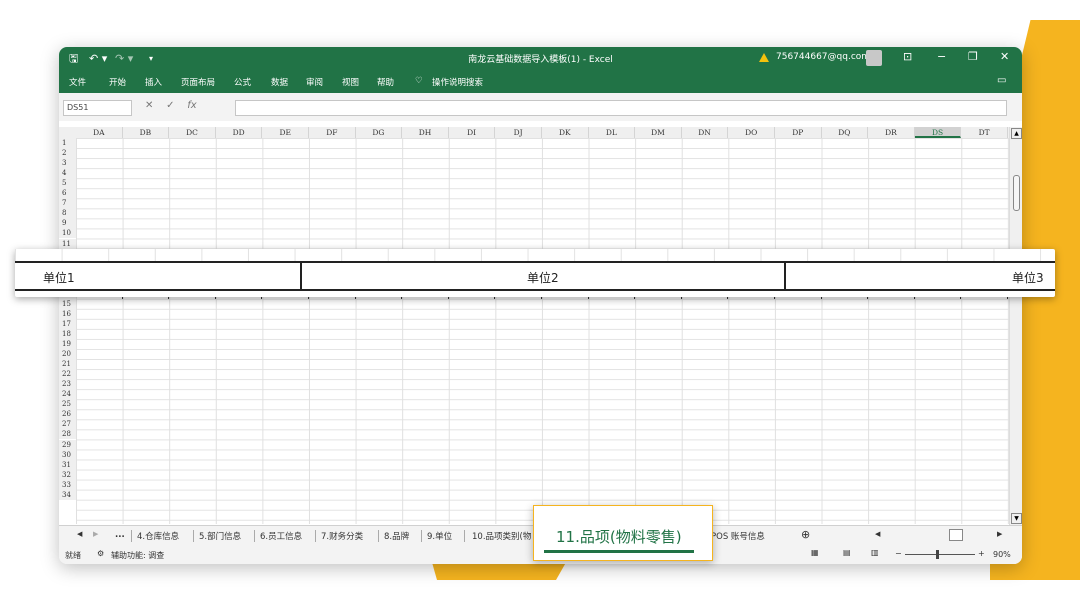 Image resolution: width=1080 pixels, height=609 pixels. What do you see at coordinates (472, 132) in the screenshot?
I see `column-header-di: DI` at bounding box center [472, 132].